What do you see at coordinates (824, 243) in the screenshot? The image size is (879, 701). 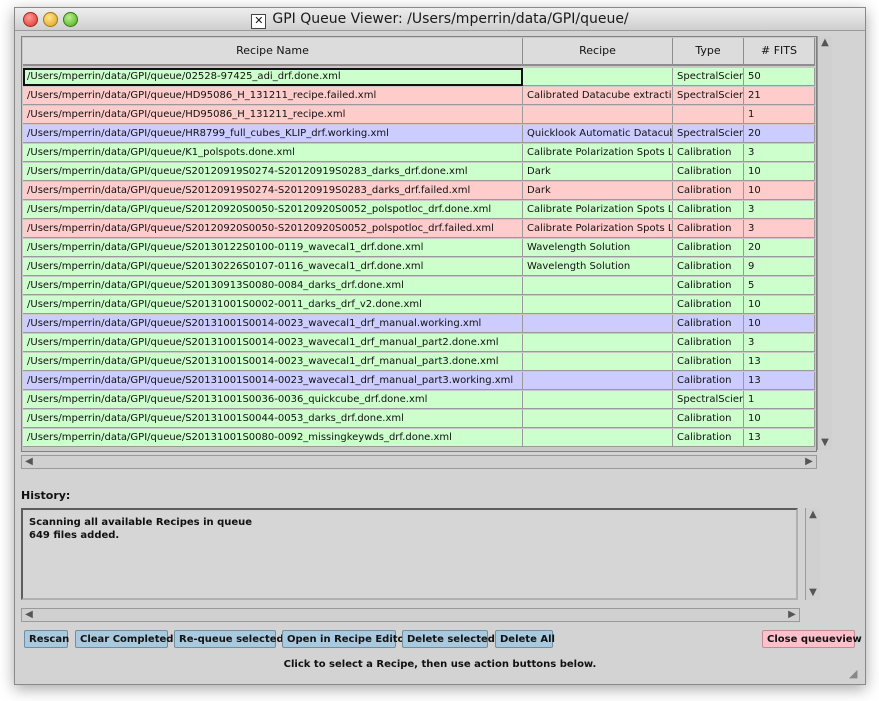 I see `table-vertical-scrollbar: ▲ ▼` at bounding box center [824, 243].